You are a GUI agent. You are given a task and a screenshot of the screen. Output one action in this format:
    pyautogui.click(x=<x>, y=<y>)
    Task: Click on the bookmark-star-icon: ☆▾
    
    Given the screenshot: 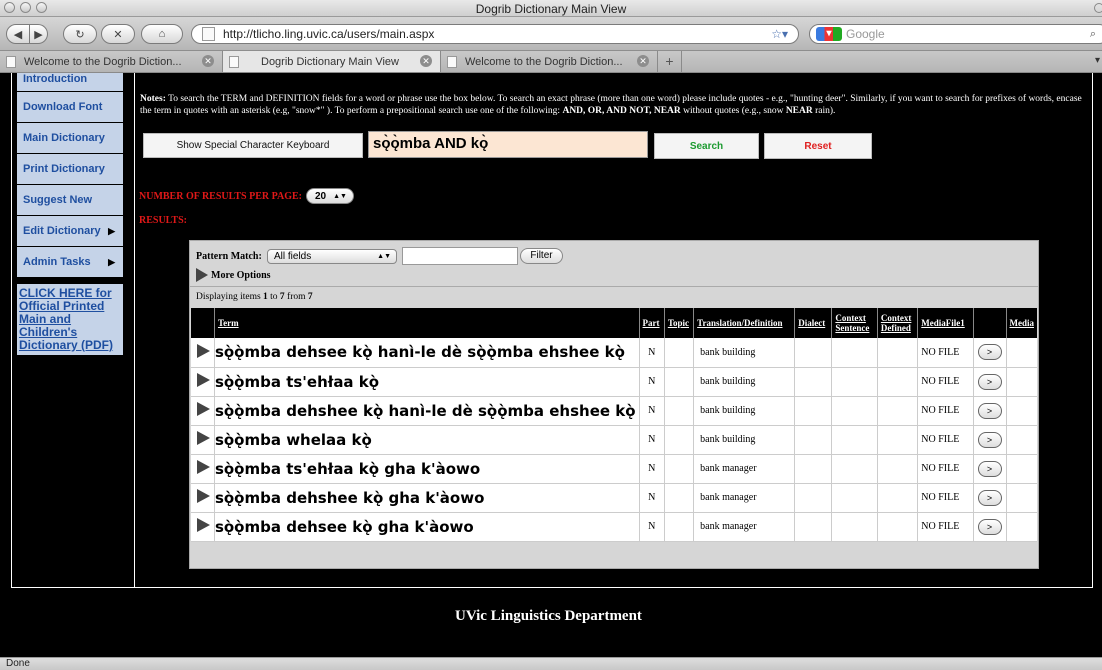 What is the action you would take?
    pyautogui.click(x=779, y=34)
    